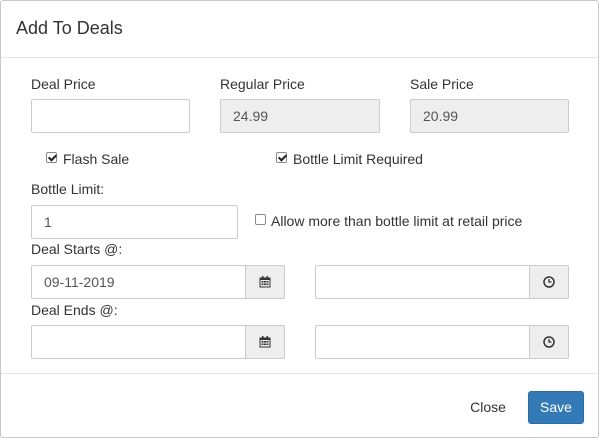 This screenshot has width=599, height=438. Describe the element at coordinates (262, 84) in the screenshot. I see `regular-price-label: Regular Price` at that location.